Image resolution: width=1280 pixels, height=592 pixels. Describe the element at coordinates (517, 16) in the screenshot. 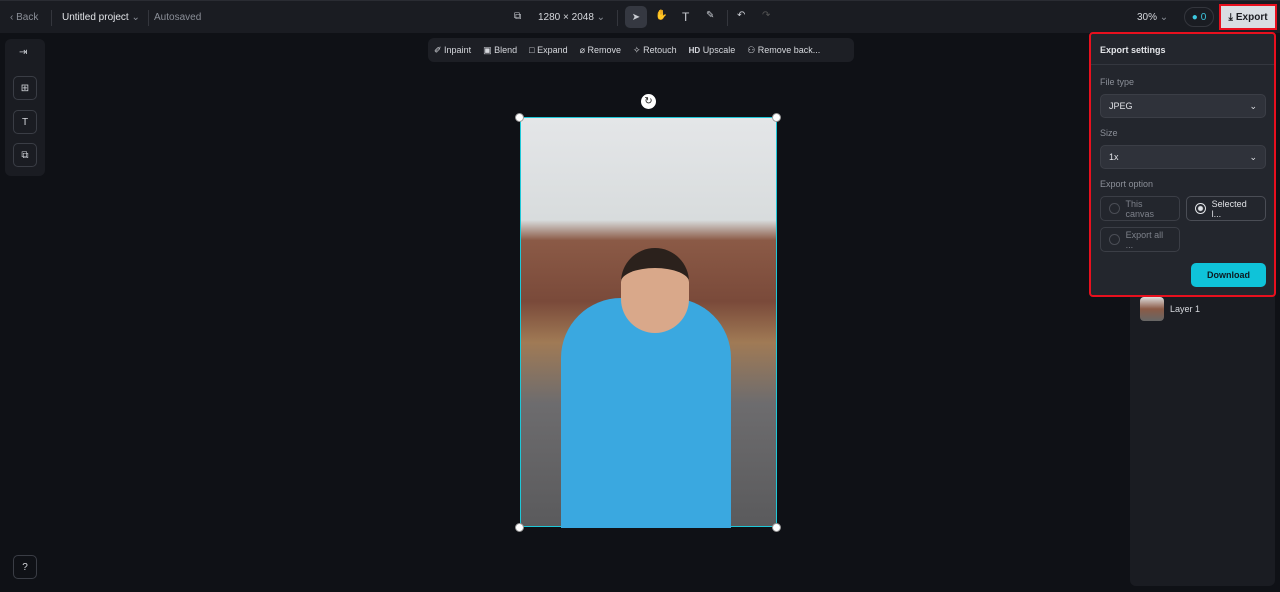

I see `resize-icon: ⧉` at that location.